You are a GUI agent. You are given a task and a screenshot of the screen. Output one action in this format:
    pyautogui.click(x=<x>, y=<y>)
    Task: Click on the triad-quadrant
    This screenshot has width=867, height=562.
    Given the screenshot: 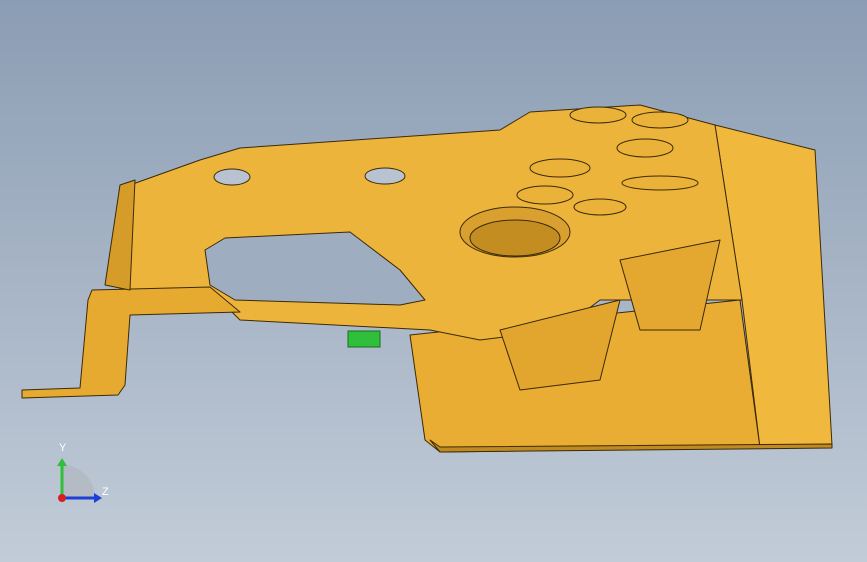 What is the action you would take?
    pyautogui.click(x=78, y=481)
    